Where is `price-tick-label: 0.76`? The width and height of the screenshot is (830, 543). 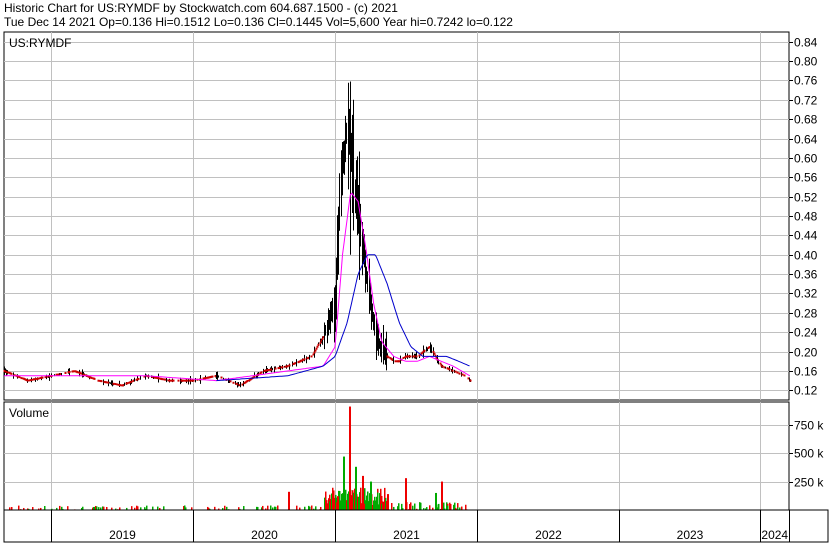
price-tick-label: 0.76 is located at coordinates (806, 81).